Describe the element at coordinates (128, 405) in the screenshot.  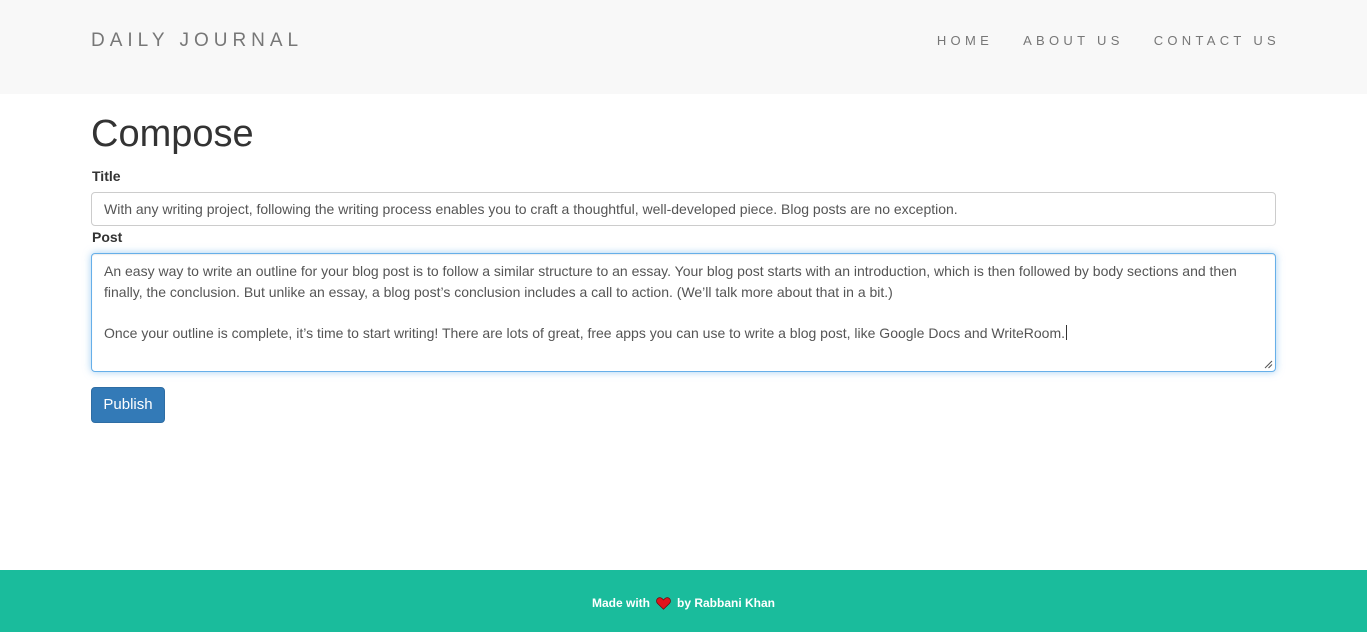
I see `publish-button: Publish` at that location.